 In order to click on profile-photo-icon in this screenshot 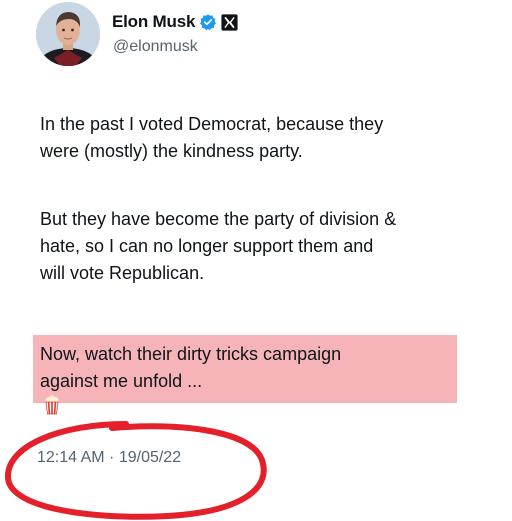, I will do `click(68, 34)`.